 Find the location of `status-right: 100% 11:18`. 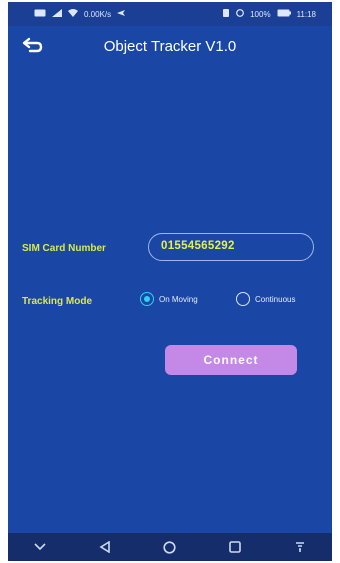

status-right: 100% 11:18 is located at coordinates (269, 14).